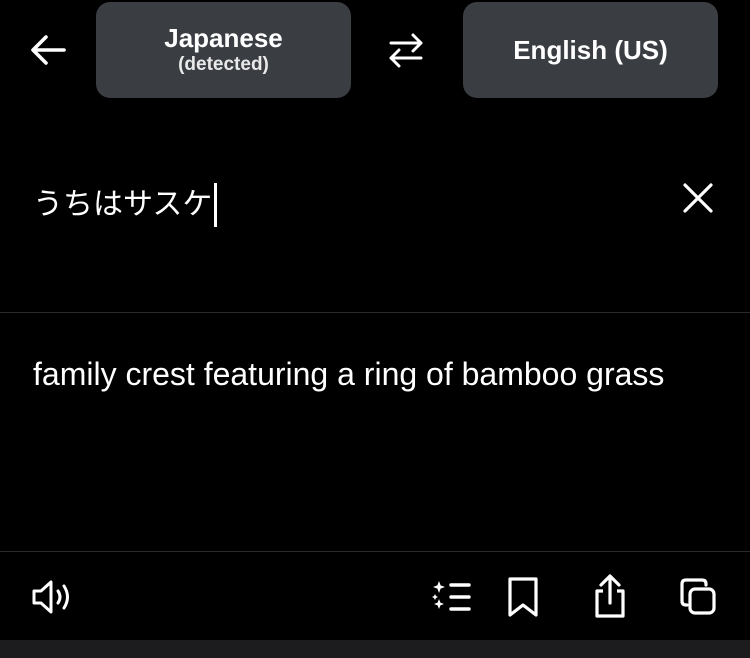  I want to click on text-caret, so click(216, 205).